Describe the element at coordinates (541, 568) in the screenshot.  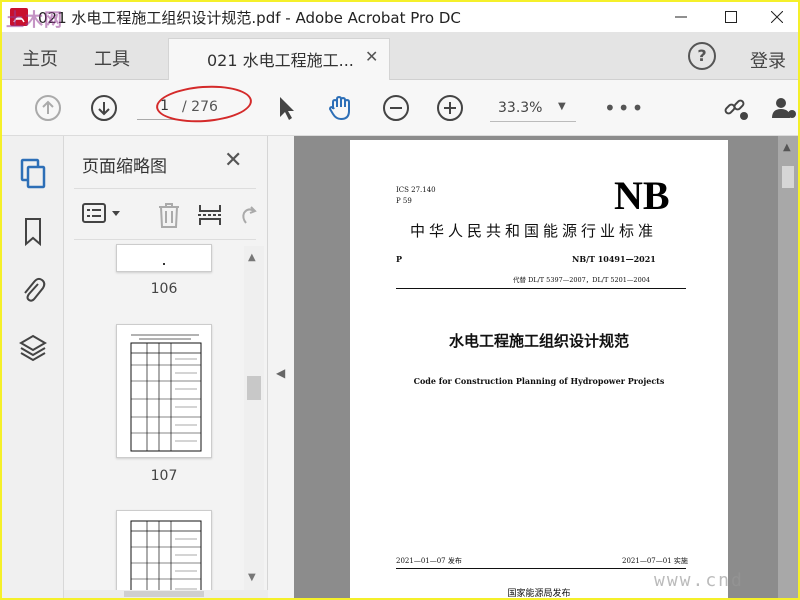
I see `footer-rule` at that location.